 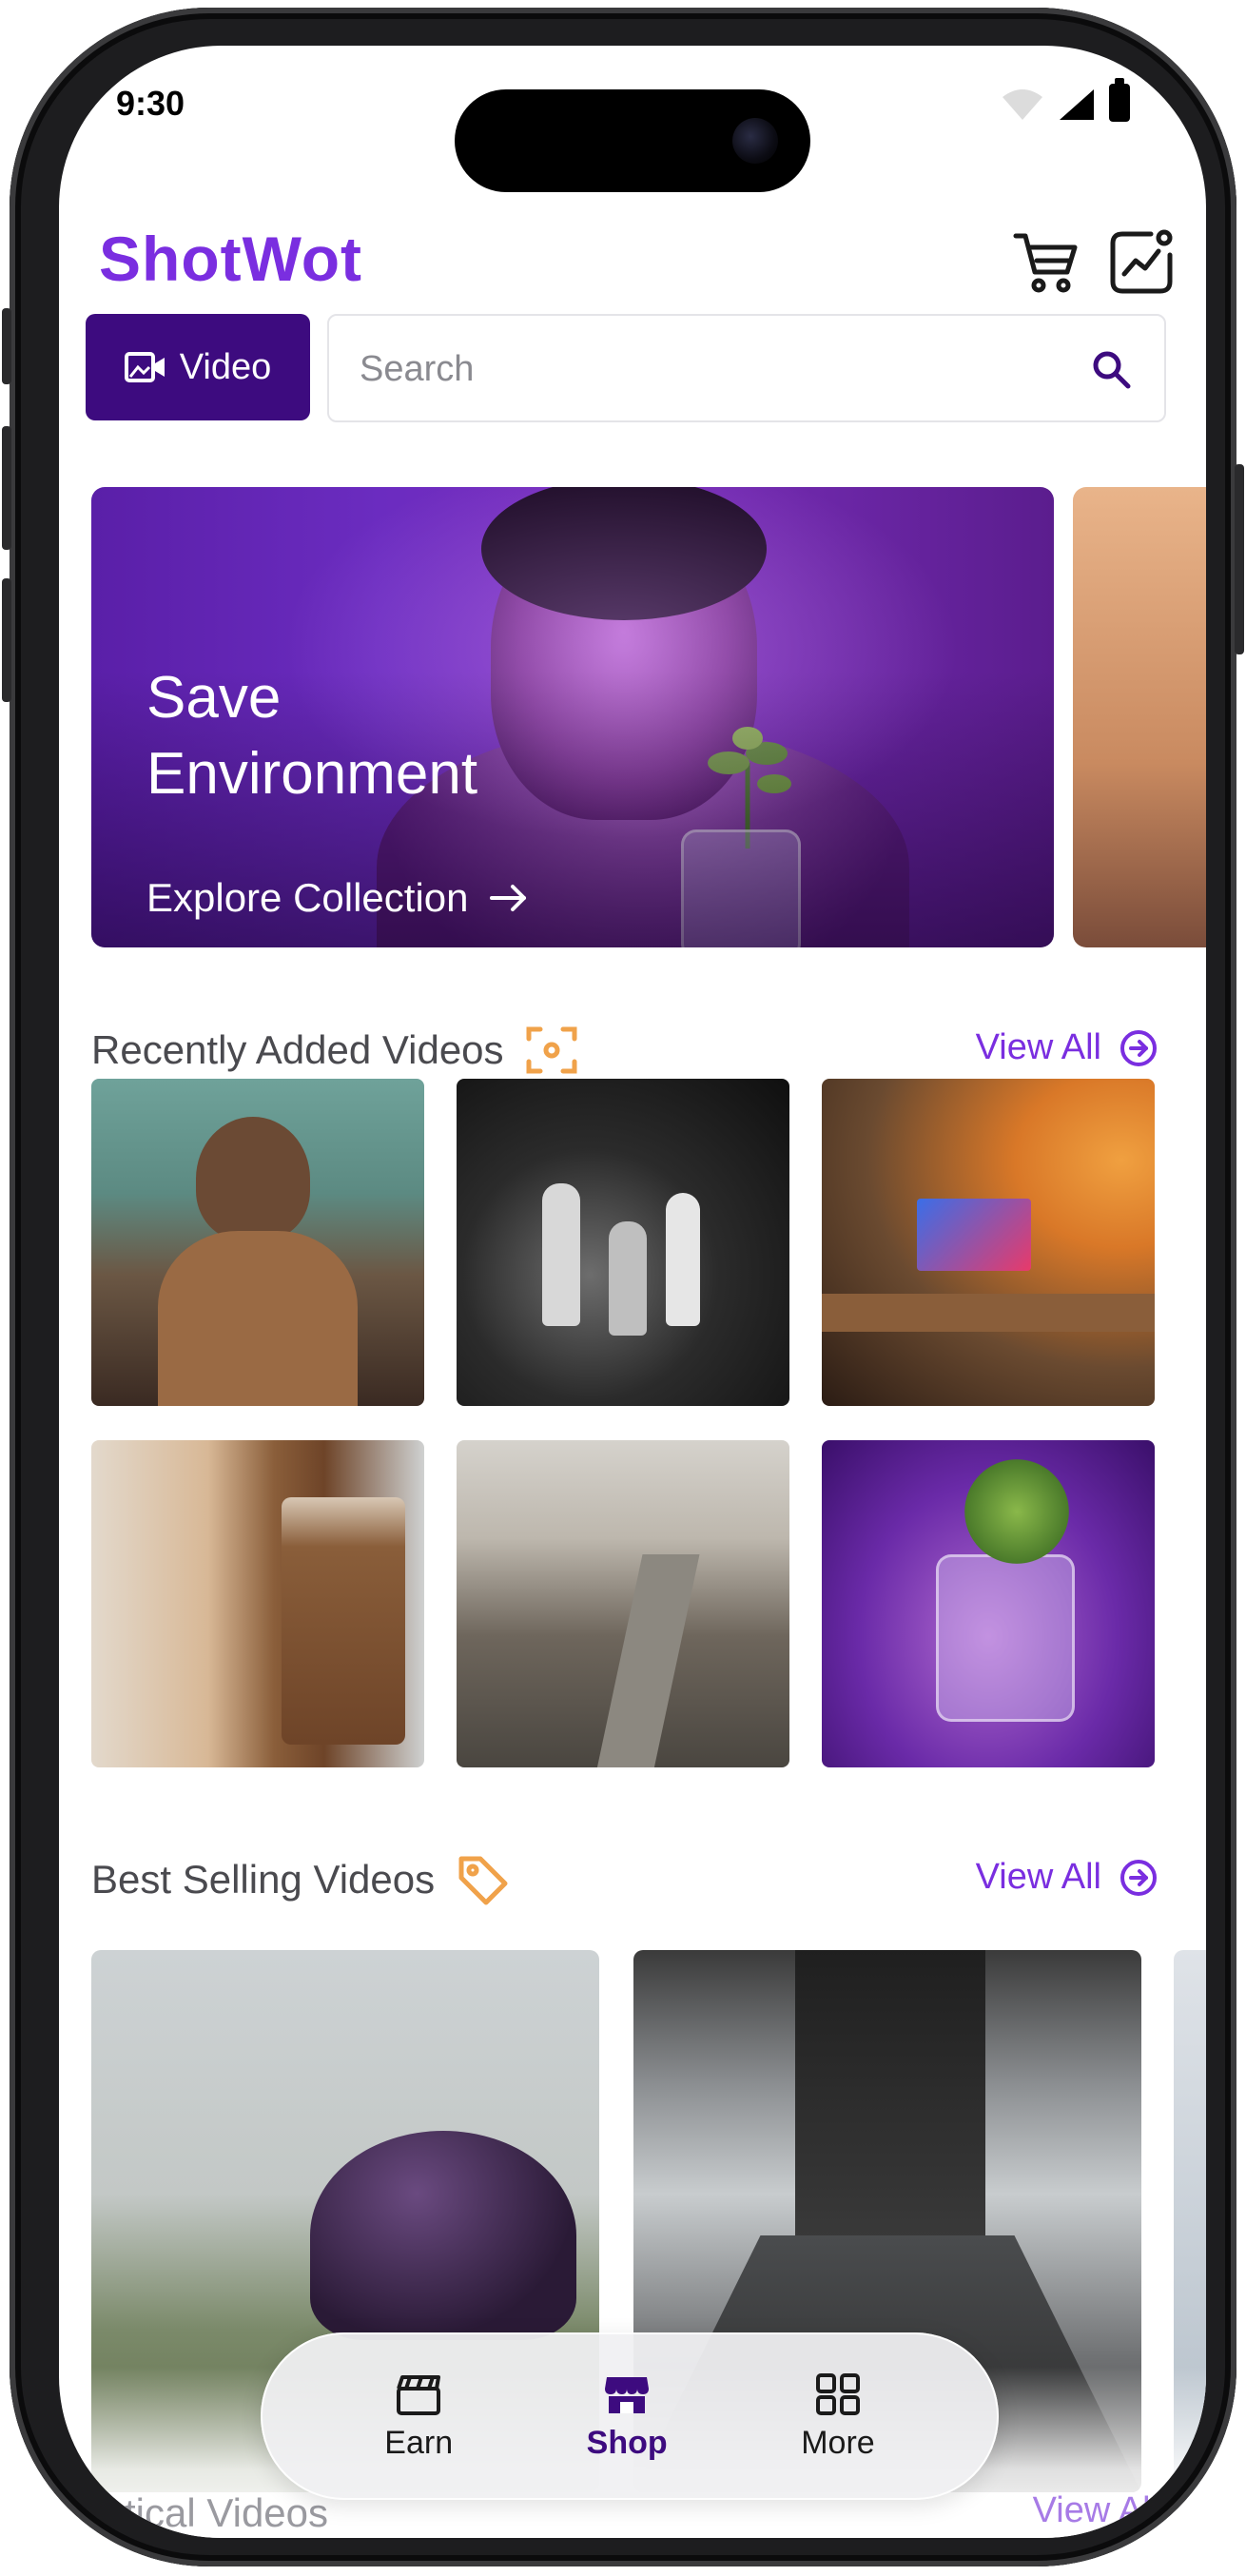 I want to click on video-icon, so click(x=144, y=367).